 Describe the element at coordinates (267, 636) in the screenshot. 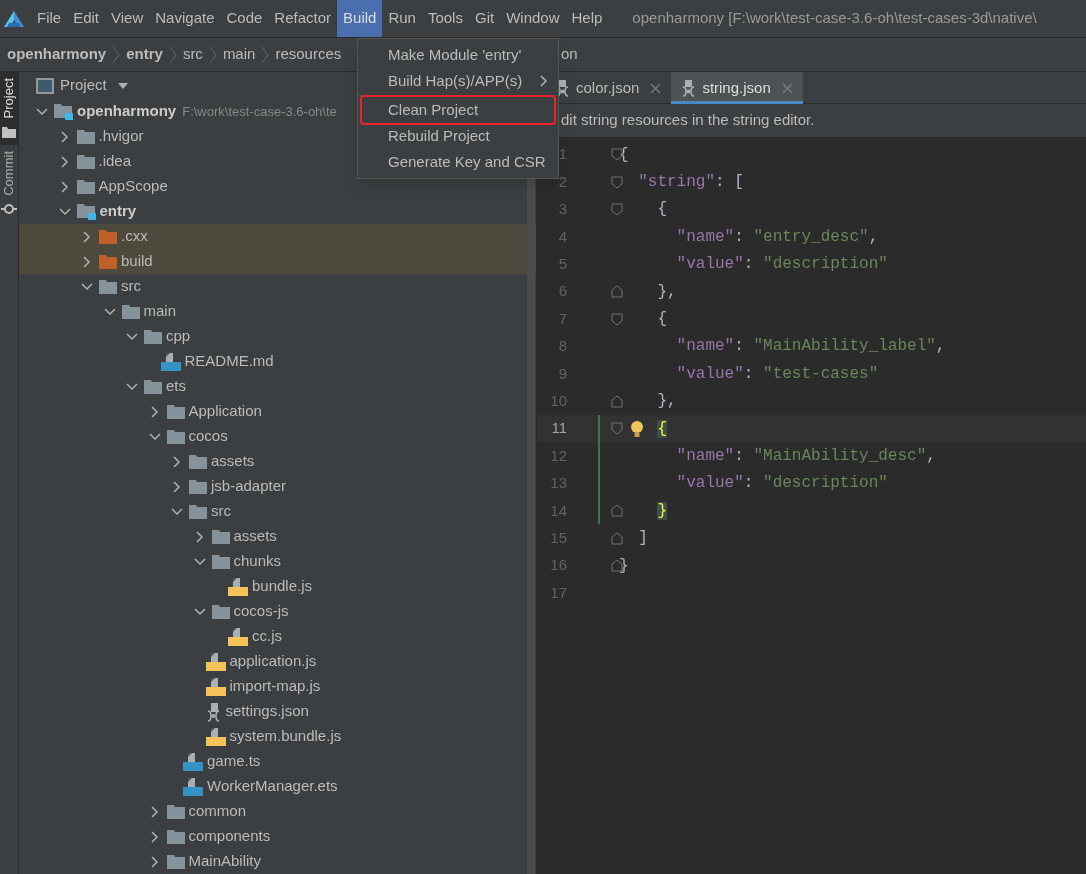

I see `tree-item: cc.js` at that location.